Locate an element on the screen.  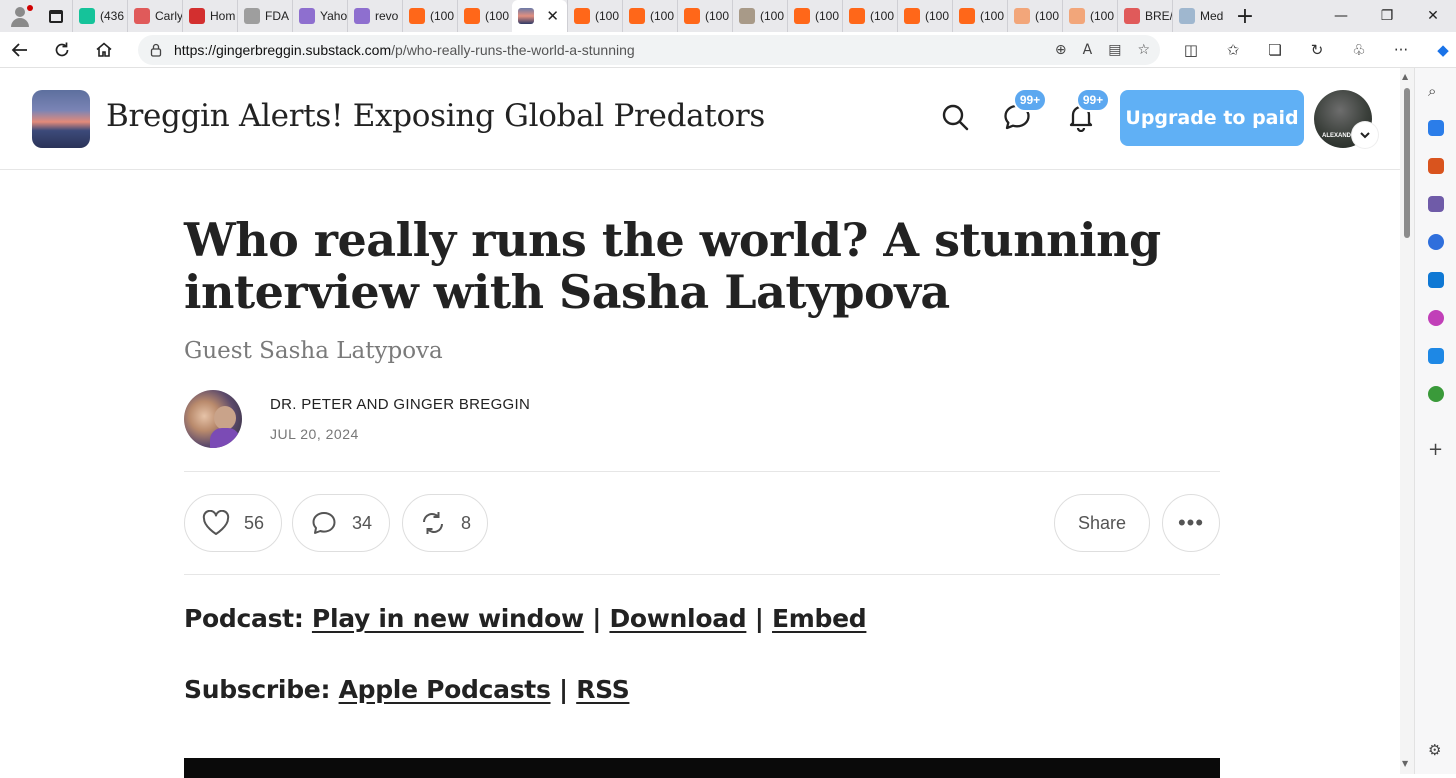
scroll-thumb is located at coordinates (1407, 163).